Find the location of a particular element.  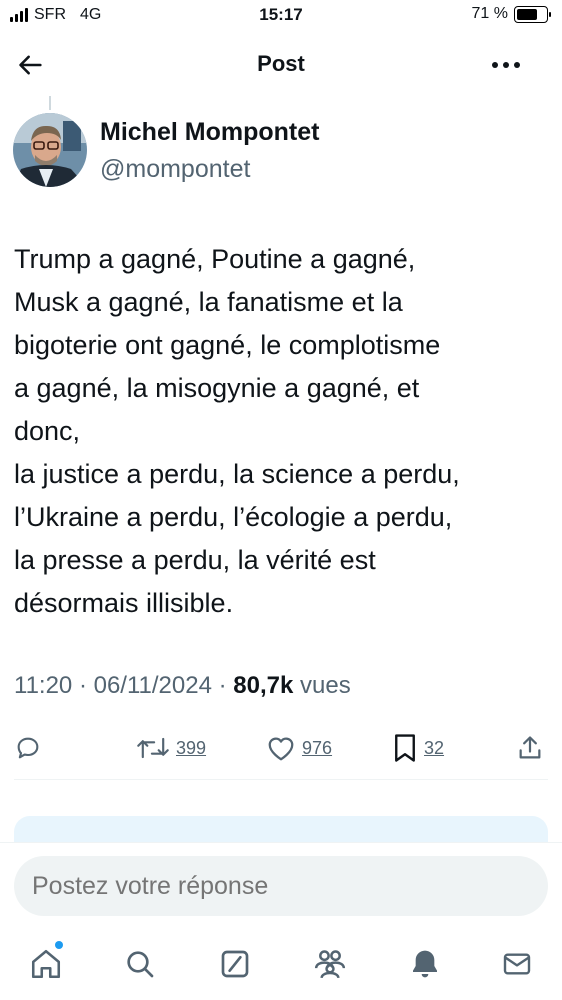

bookmark-count: 32 is located at coordinates (434, 748).